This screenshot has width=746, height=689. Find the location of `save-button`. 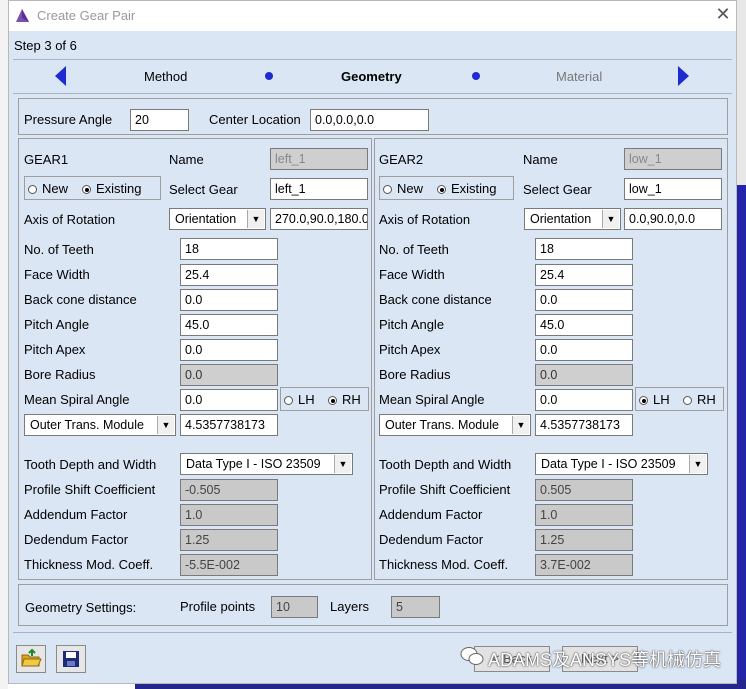

save-button is located at coordinates (71, 659).